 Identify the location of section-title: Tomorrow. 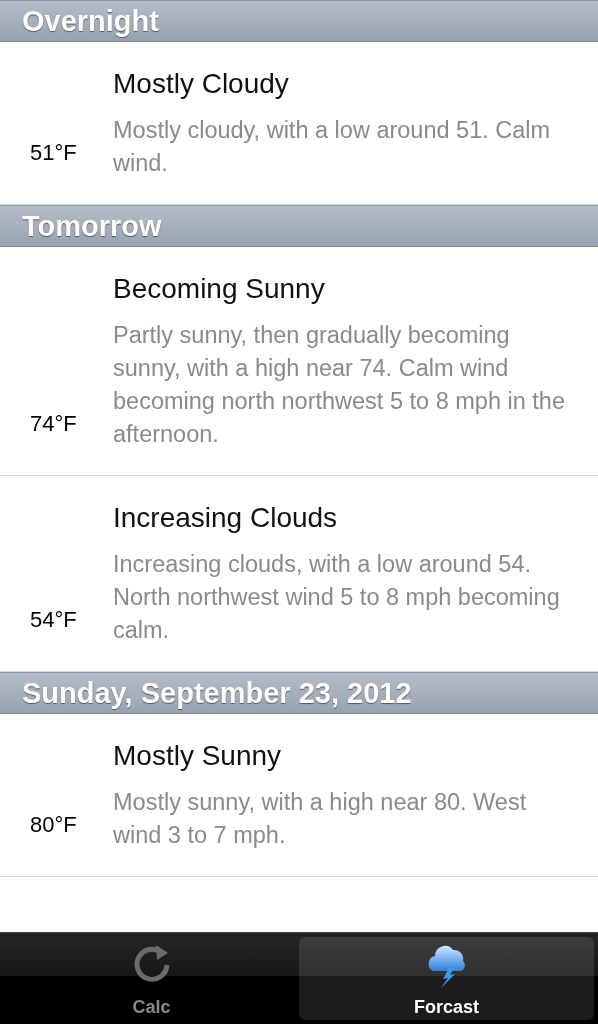
(92, 226).